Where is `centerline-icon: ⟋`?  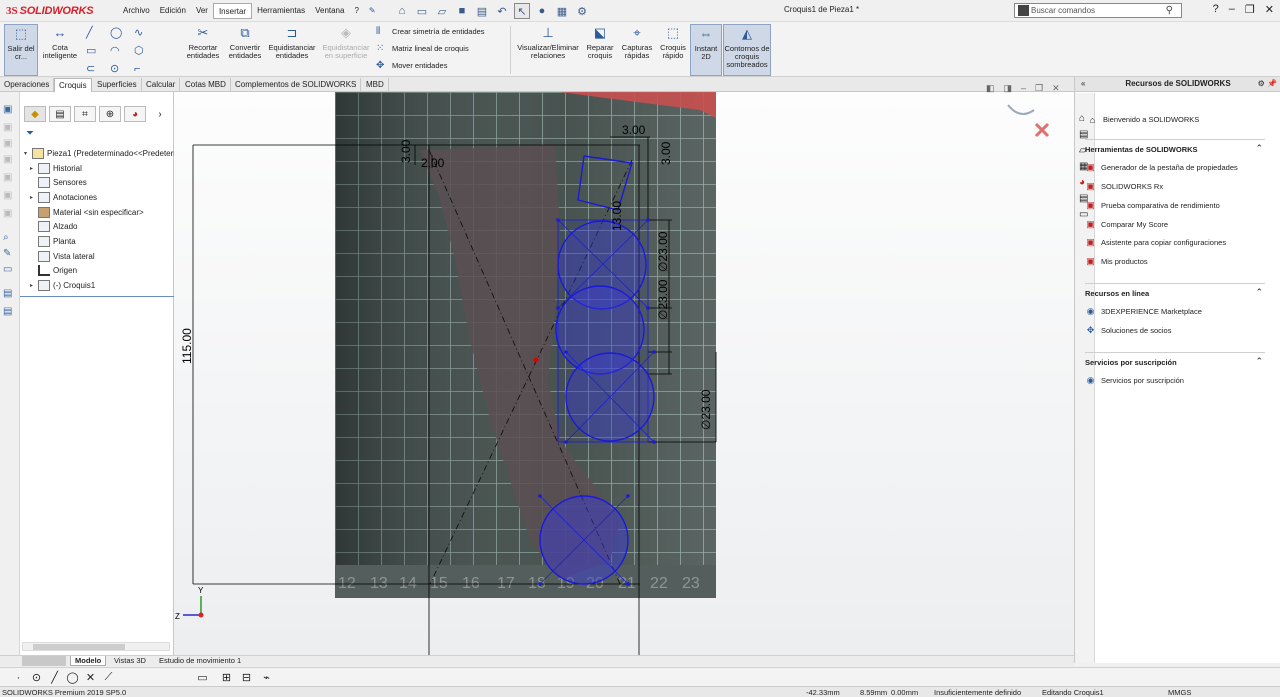
centerline-icon: ⟋ is located at coordinates (108, 677).